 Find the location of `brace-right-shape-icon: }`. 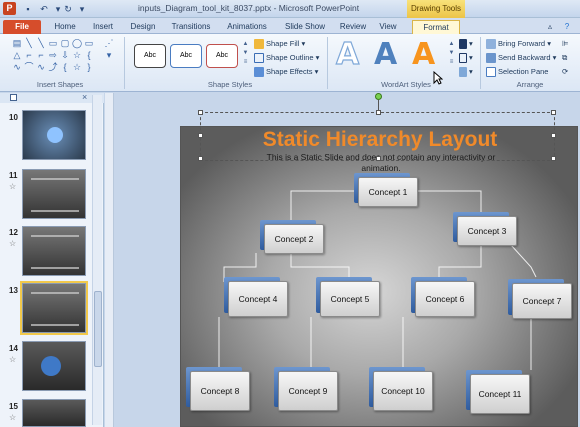

brace-right-shape-icon: } is located at coordinates (89, 67).